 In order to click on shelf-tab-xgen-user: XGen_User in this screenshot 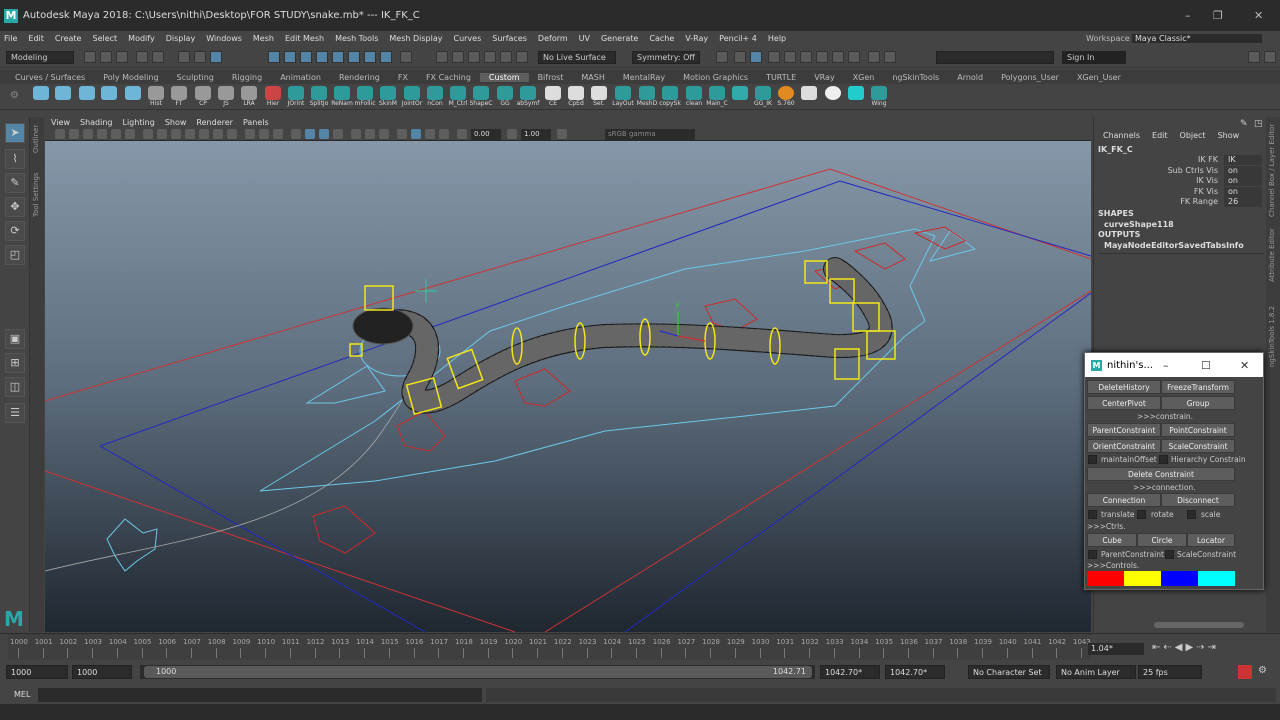, I will do `click(1099, 77)`.